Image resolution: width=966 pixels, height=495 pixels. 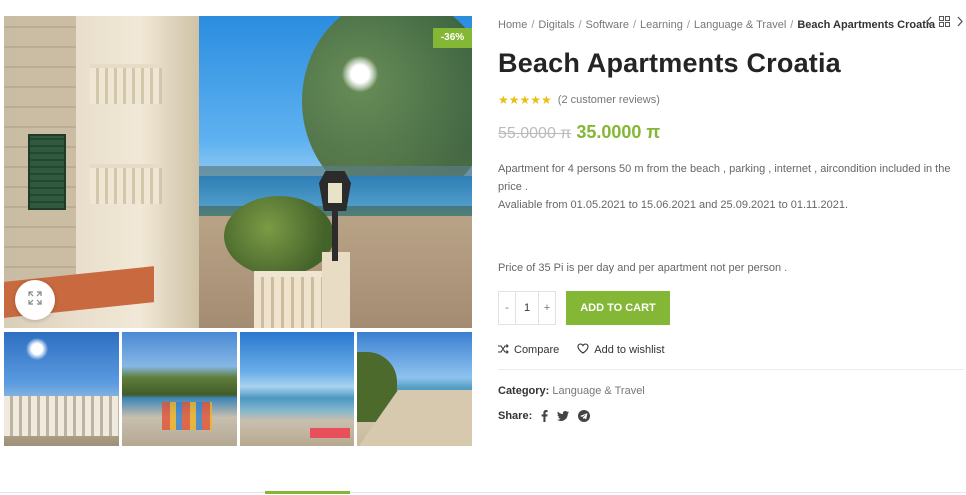 What do you see at coordinates (731, 391) in the screenshot?
I see `product-category: Category: Language & Travel` at bounding box center [731, 391].